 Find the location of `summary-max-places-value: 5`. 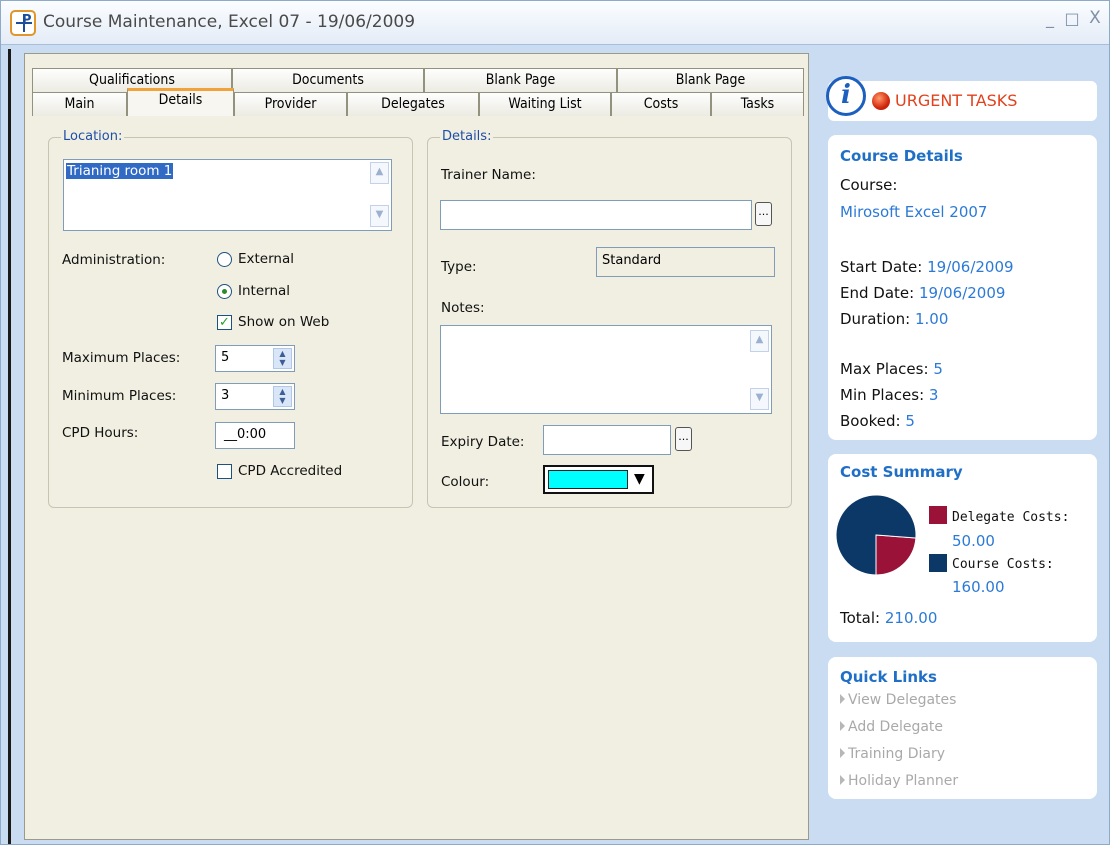

summary-max-places-value: 5 is located at coordinates (938, 369).